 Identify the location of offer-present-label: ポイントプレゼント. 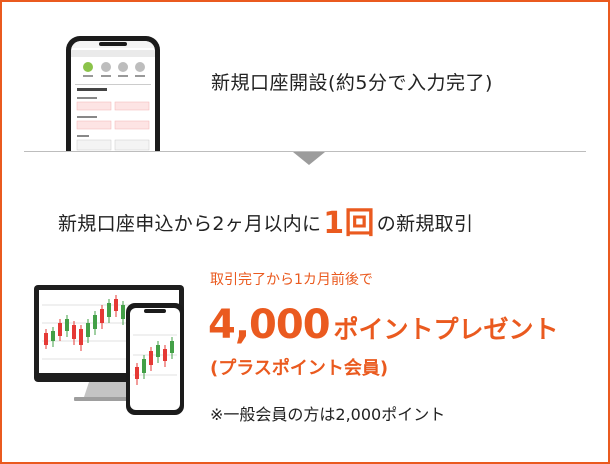
(446, 329).